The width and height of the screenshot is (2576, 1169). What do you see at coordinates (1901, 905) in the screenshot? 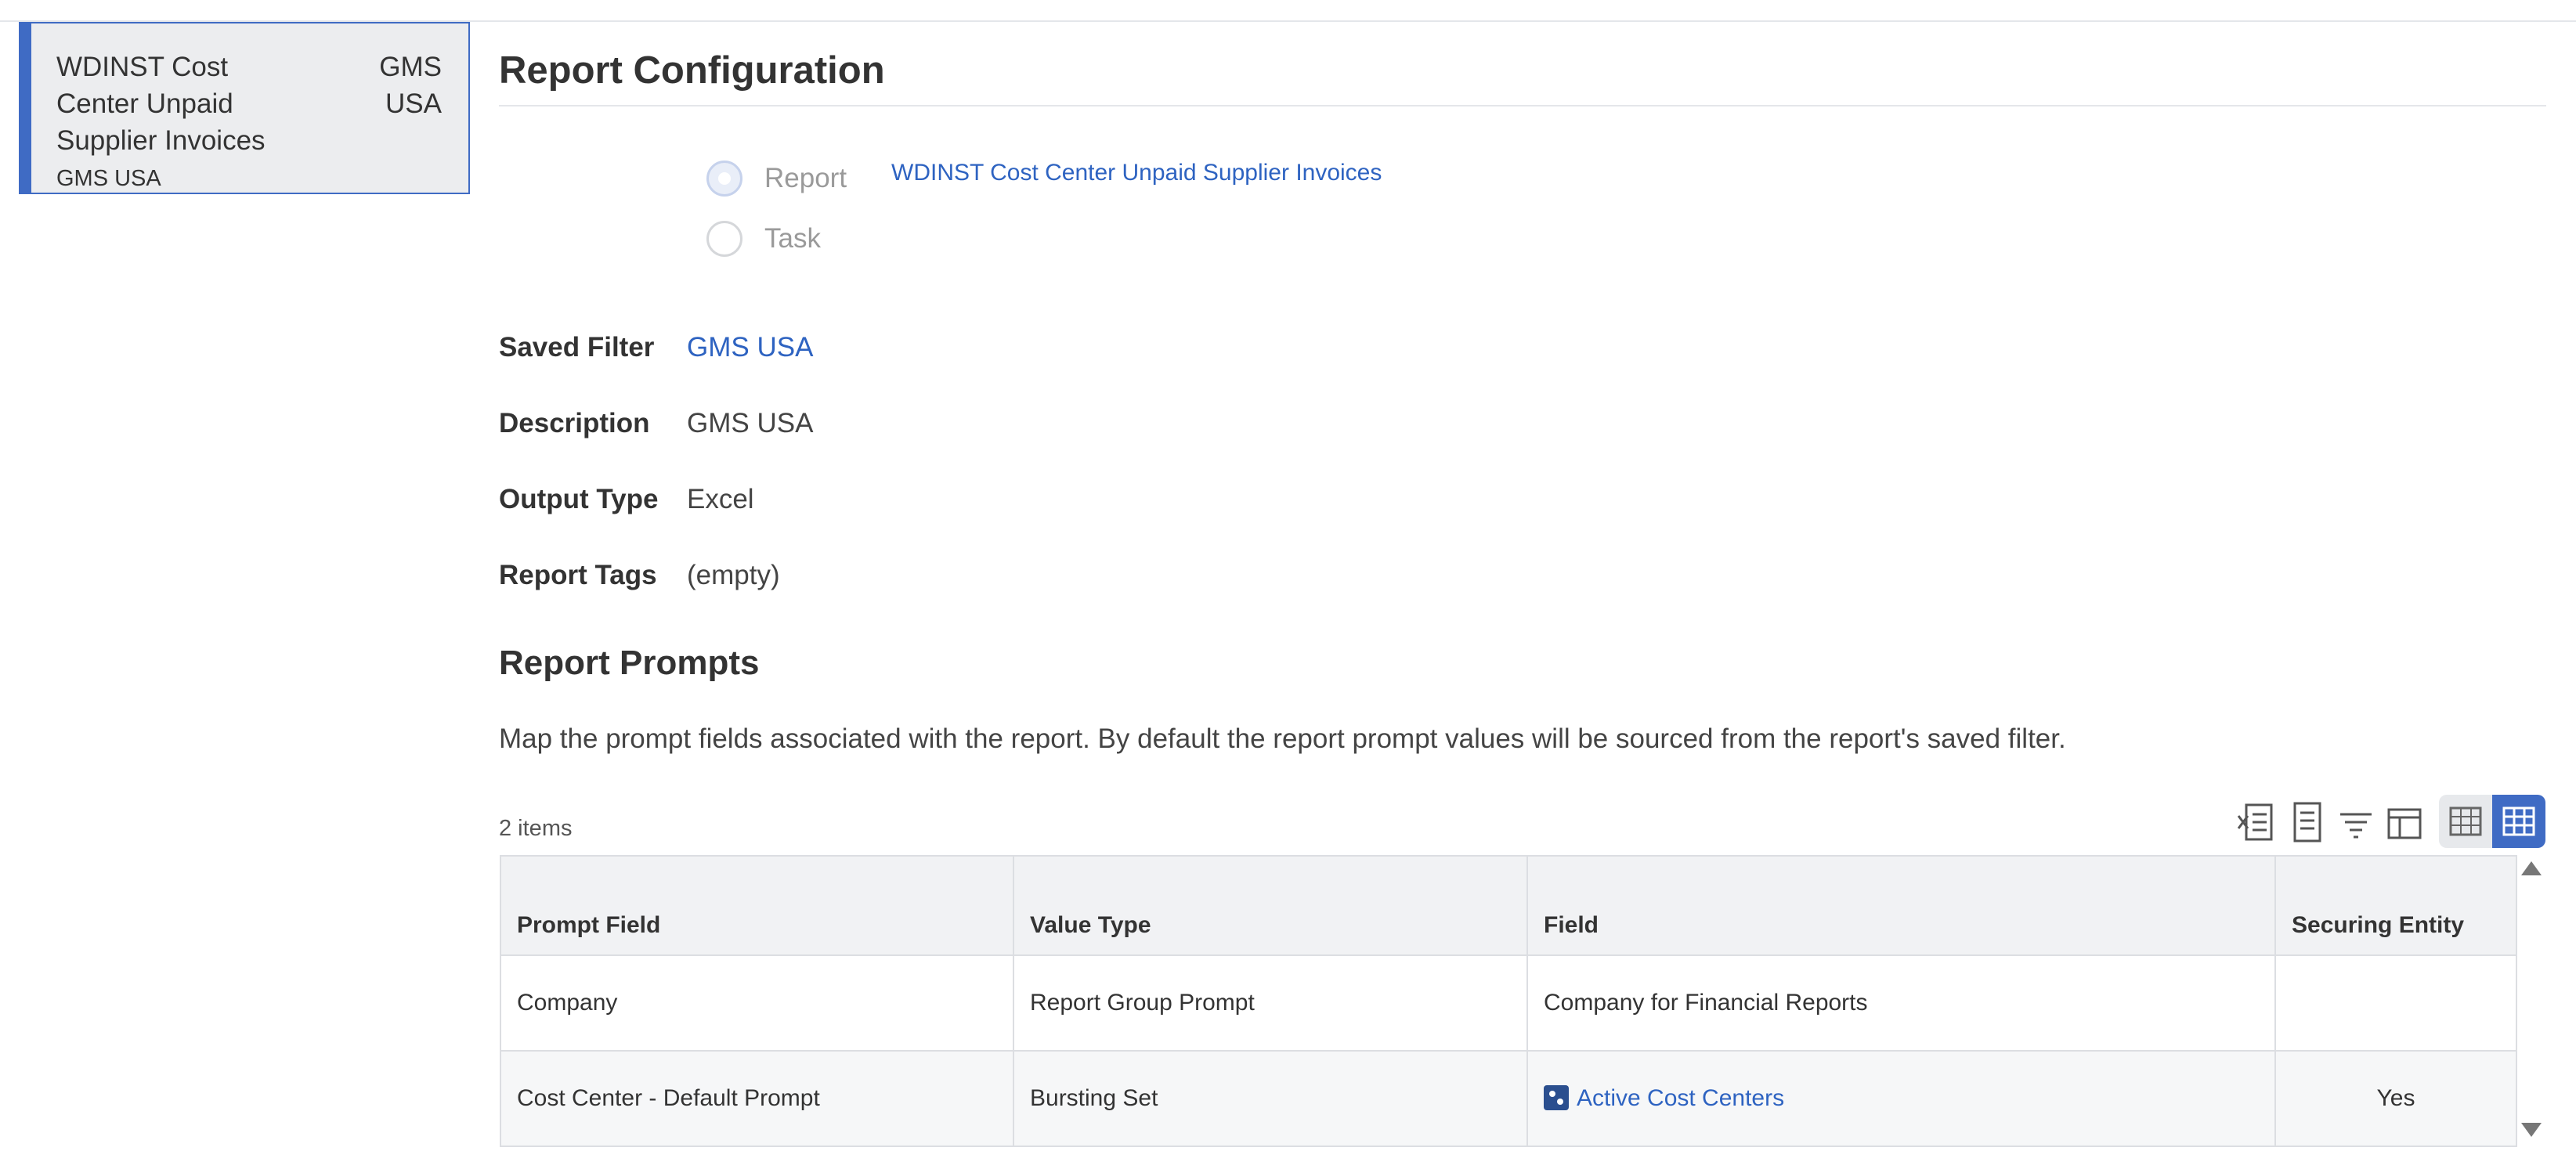
I see `column-header-field: Field` at bounding box center [1901, 905].